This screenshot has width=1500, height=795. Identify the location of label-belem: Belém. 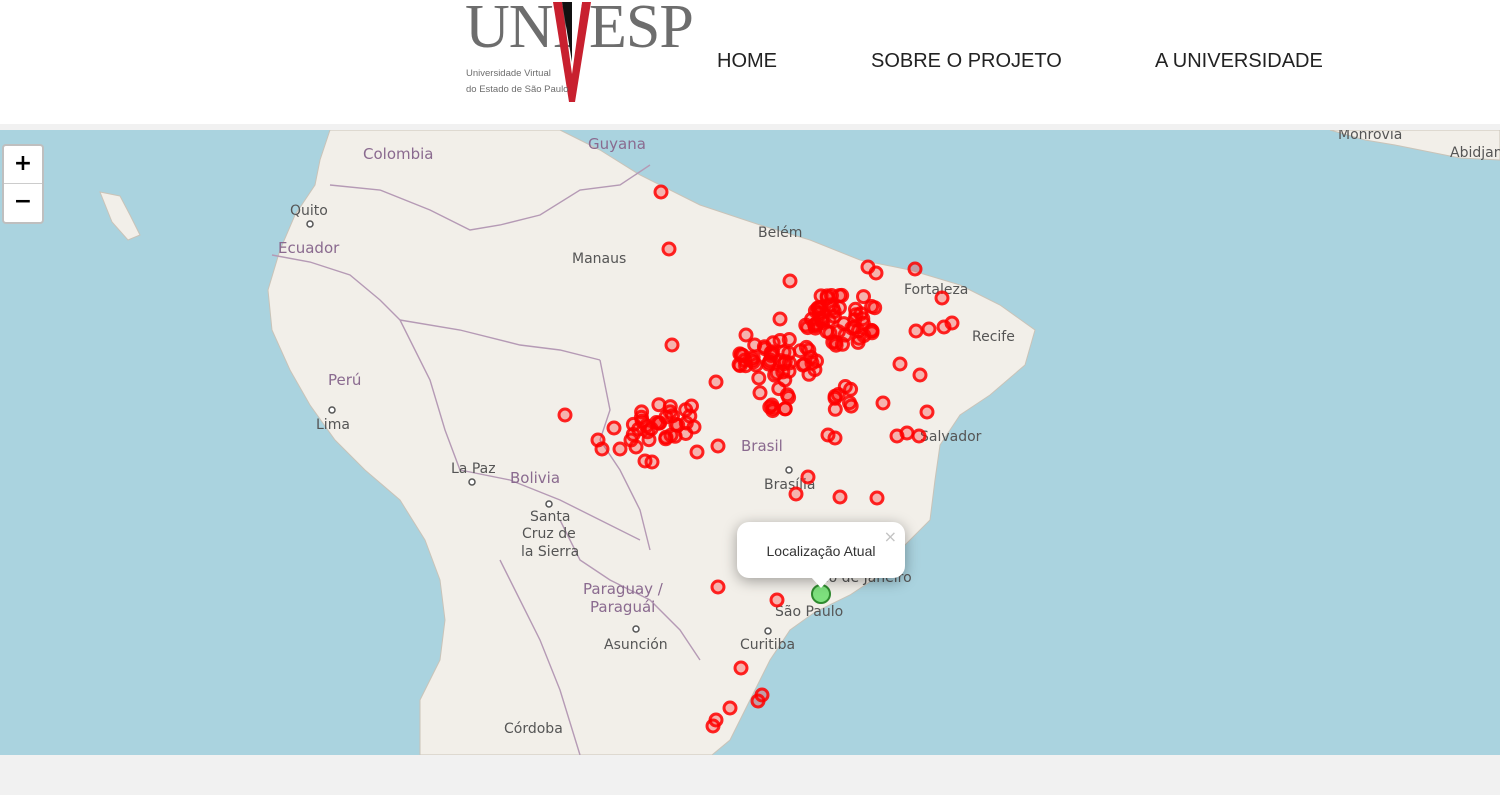
(780, 233).